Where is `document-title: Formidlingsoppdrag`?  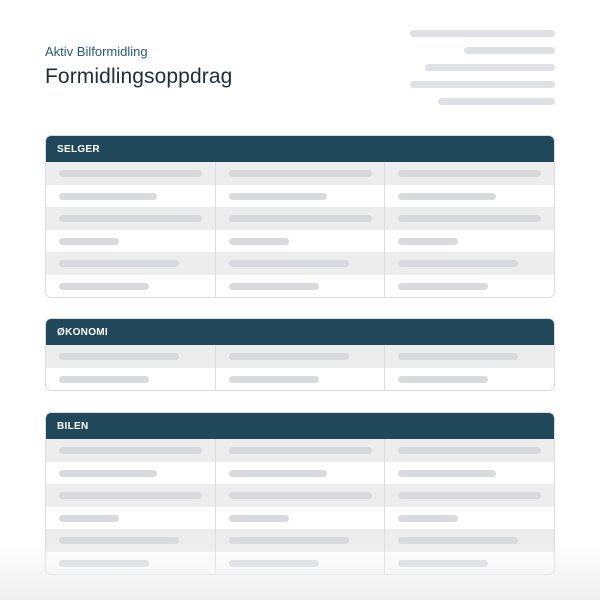 document-title: Formidlingsoppdrag is located at coordinates (139, 76).